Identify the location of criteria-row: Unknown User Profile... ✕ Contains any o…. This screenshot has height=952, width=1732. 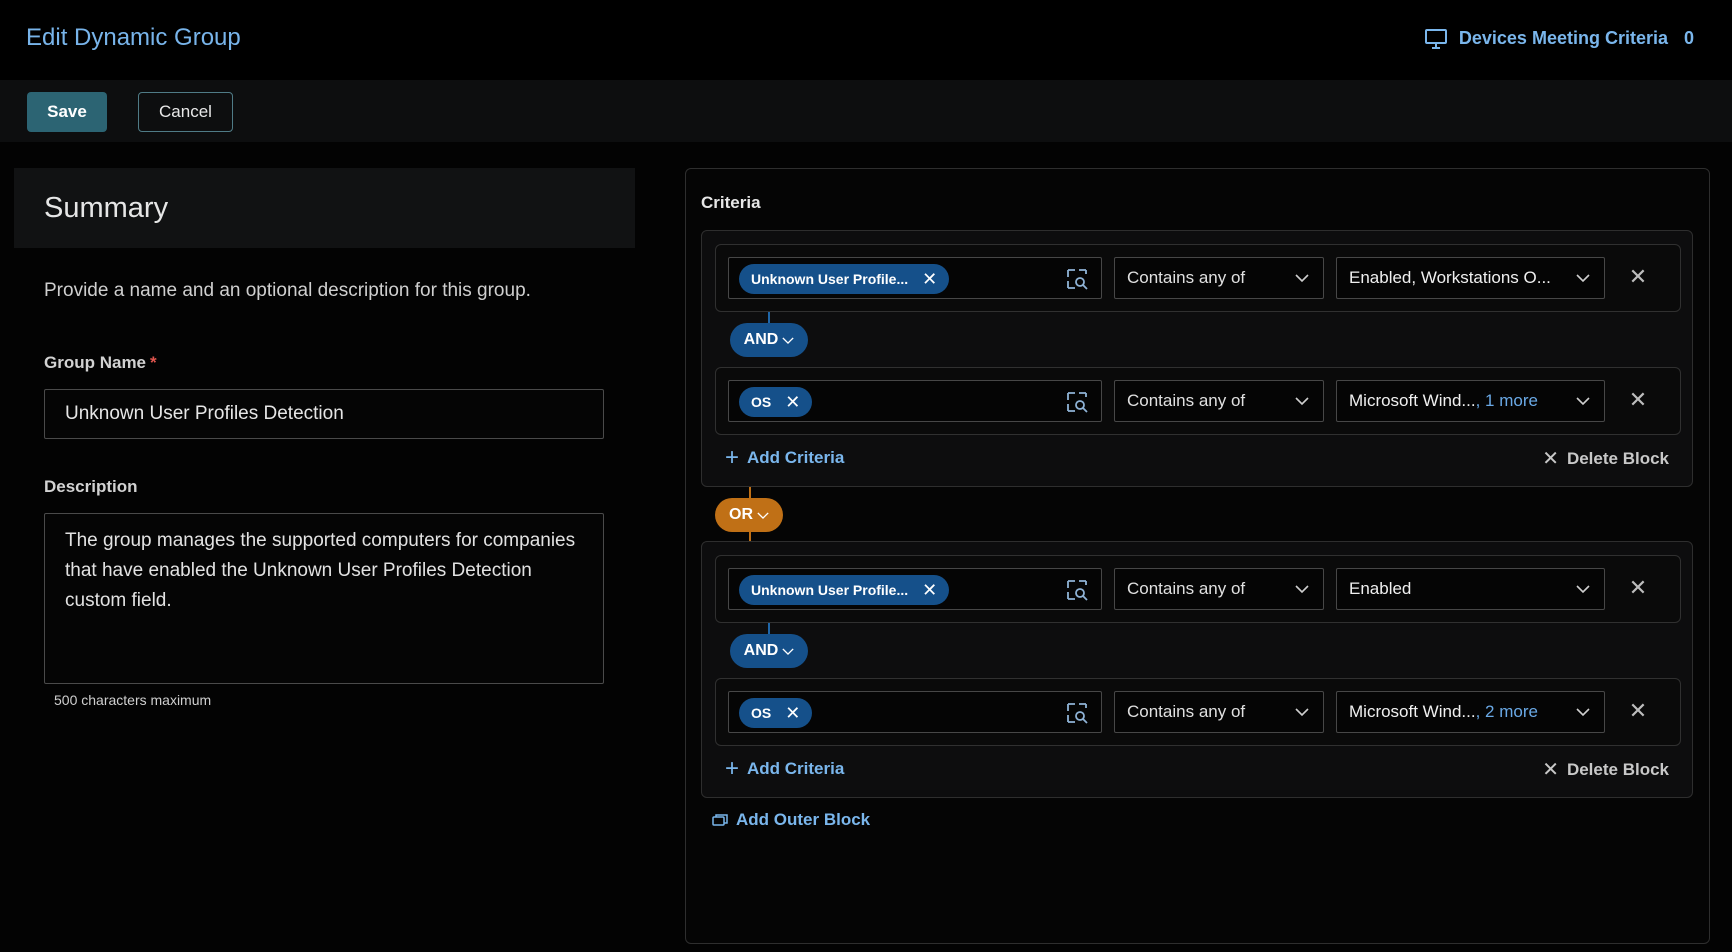
(1198, 278).